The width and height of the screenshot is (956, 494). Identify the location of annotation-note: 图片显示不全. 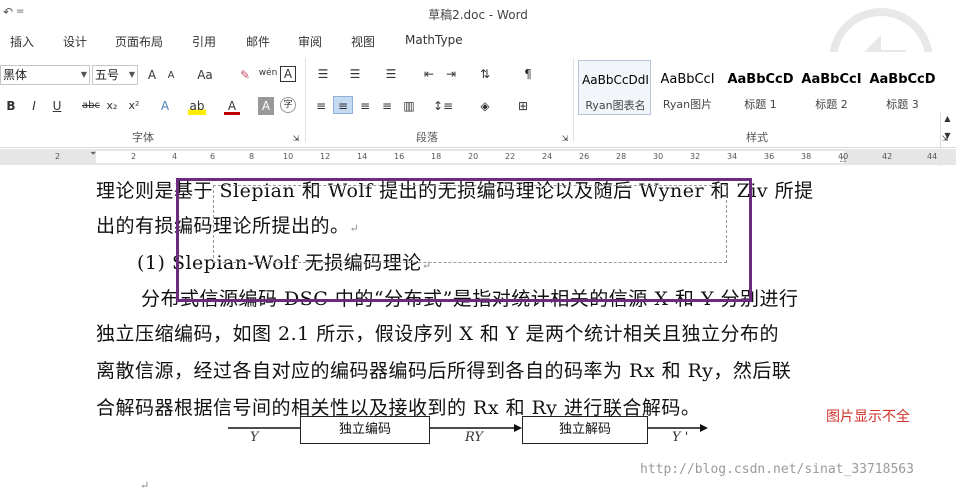
(868, 417).